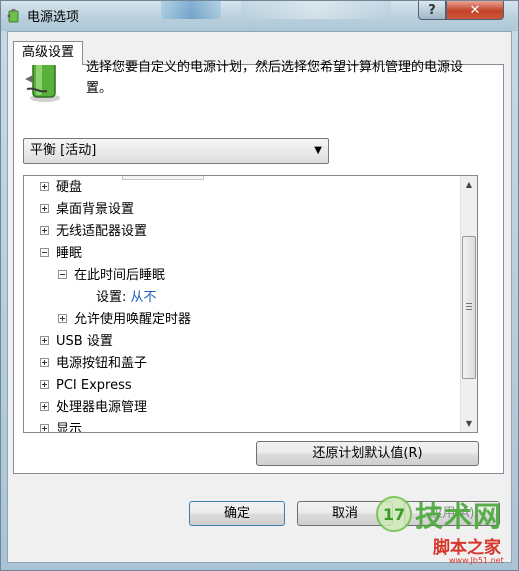  Describe the element at coordinates (111, 297) in the screenshot. I see `setting-label: 设置:` at that location.